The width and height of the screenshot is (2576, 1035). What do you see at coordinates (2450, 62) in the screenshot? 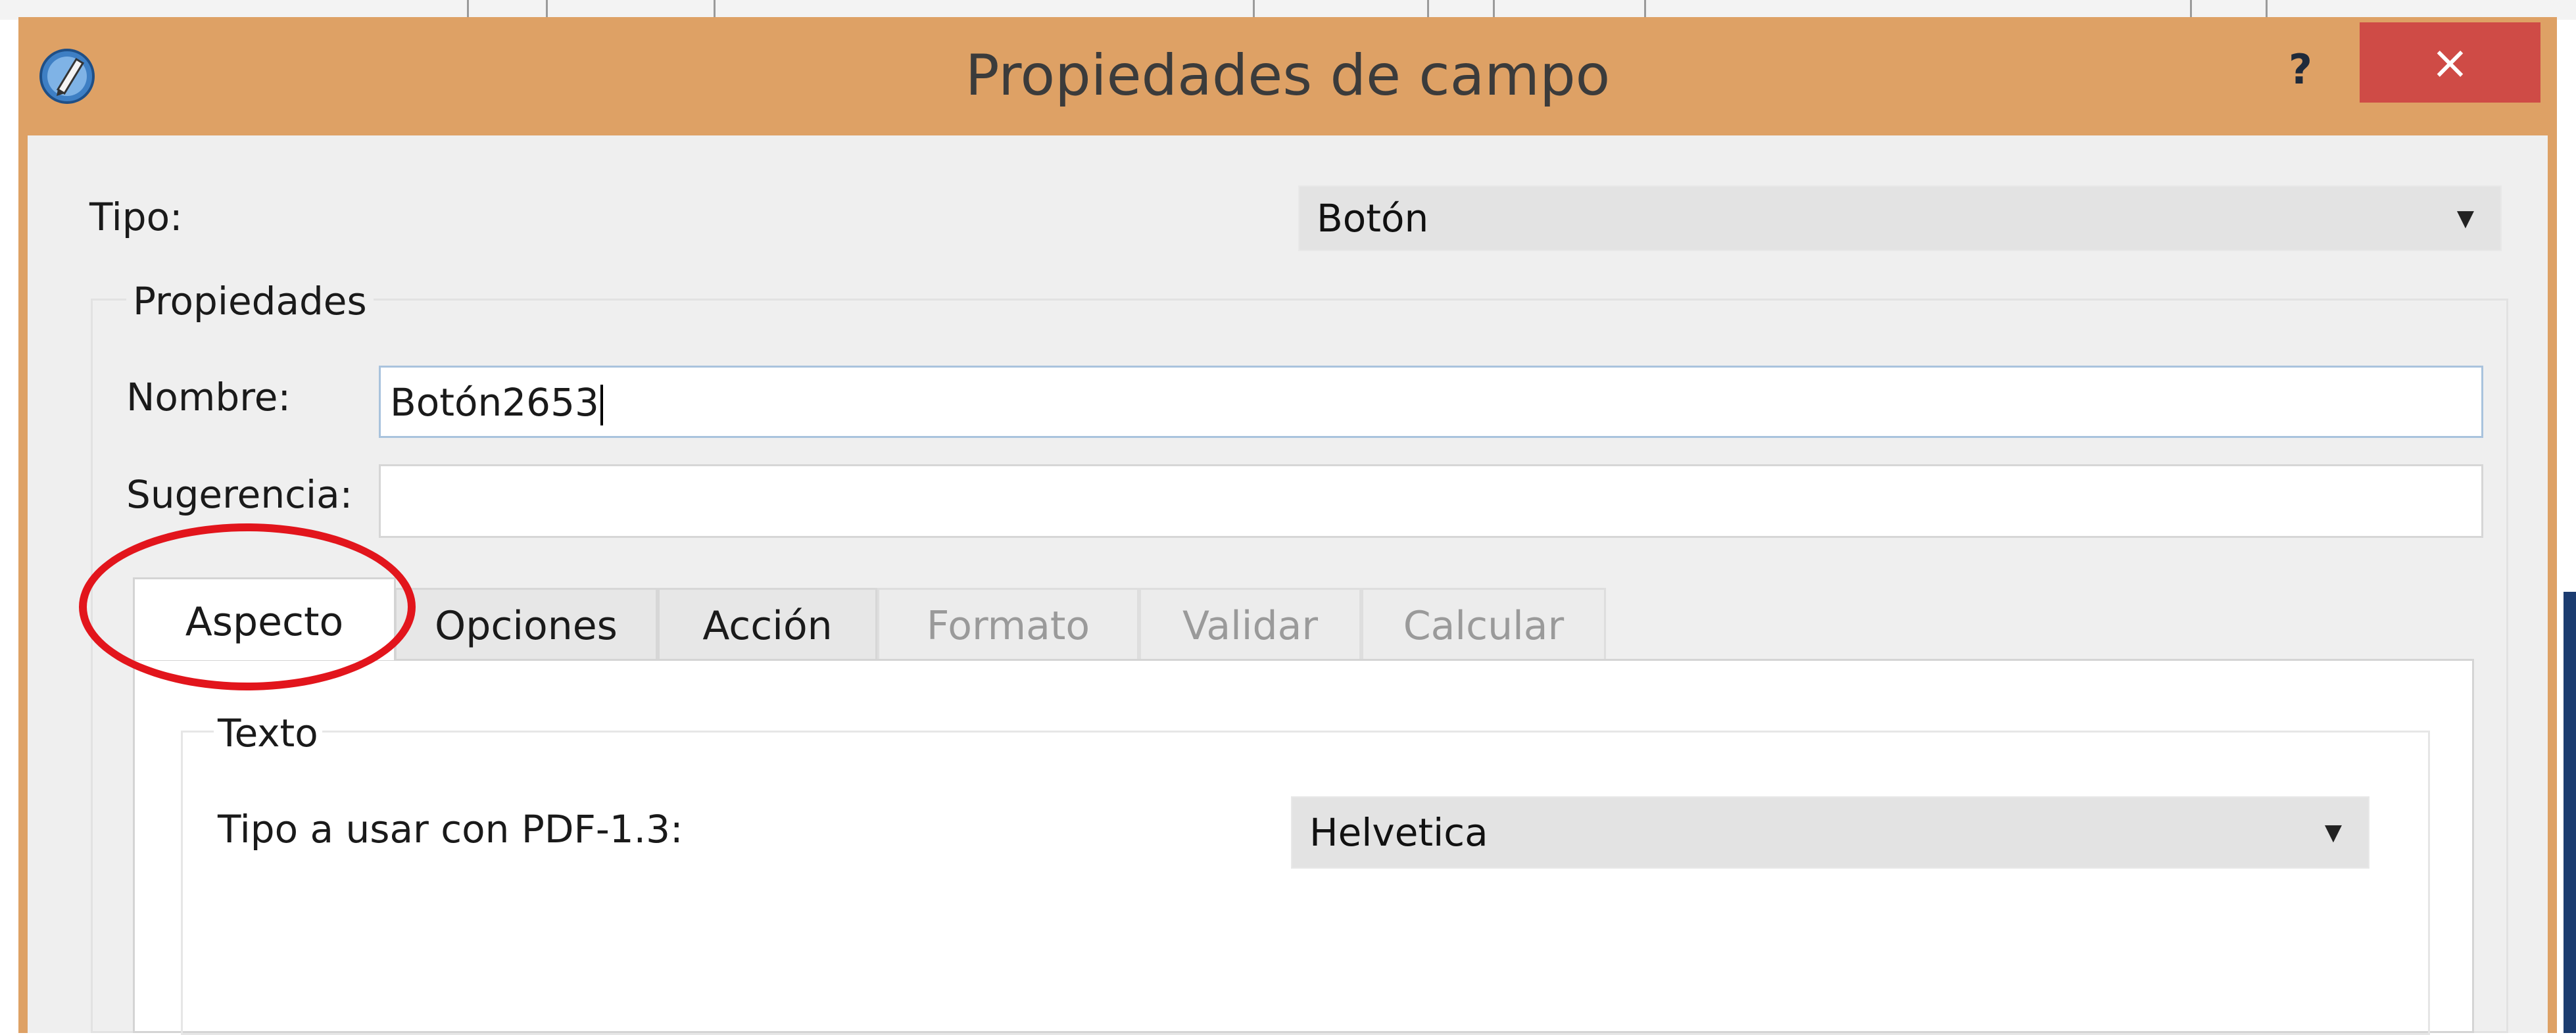
I see `close-button: ×` at bounding box center [2450, 62].